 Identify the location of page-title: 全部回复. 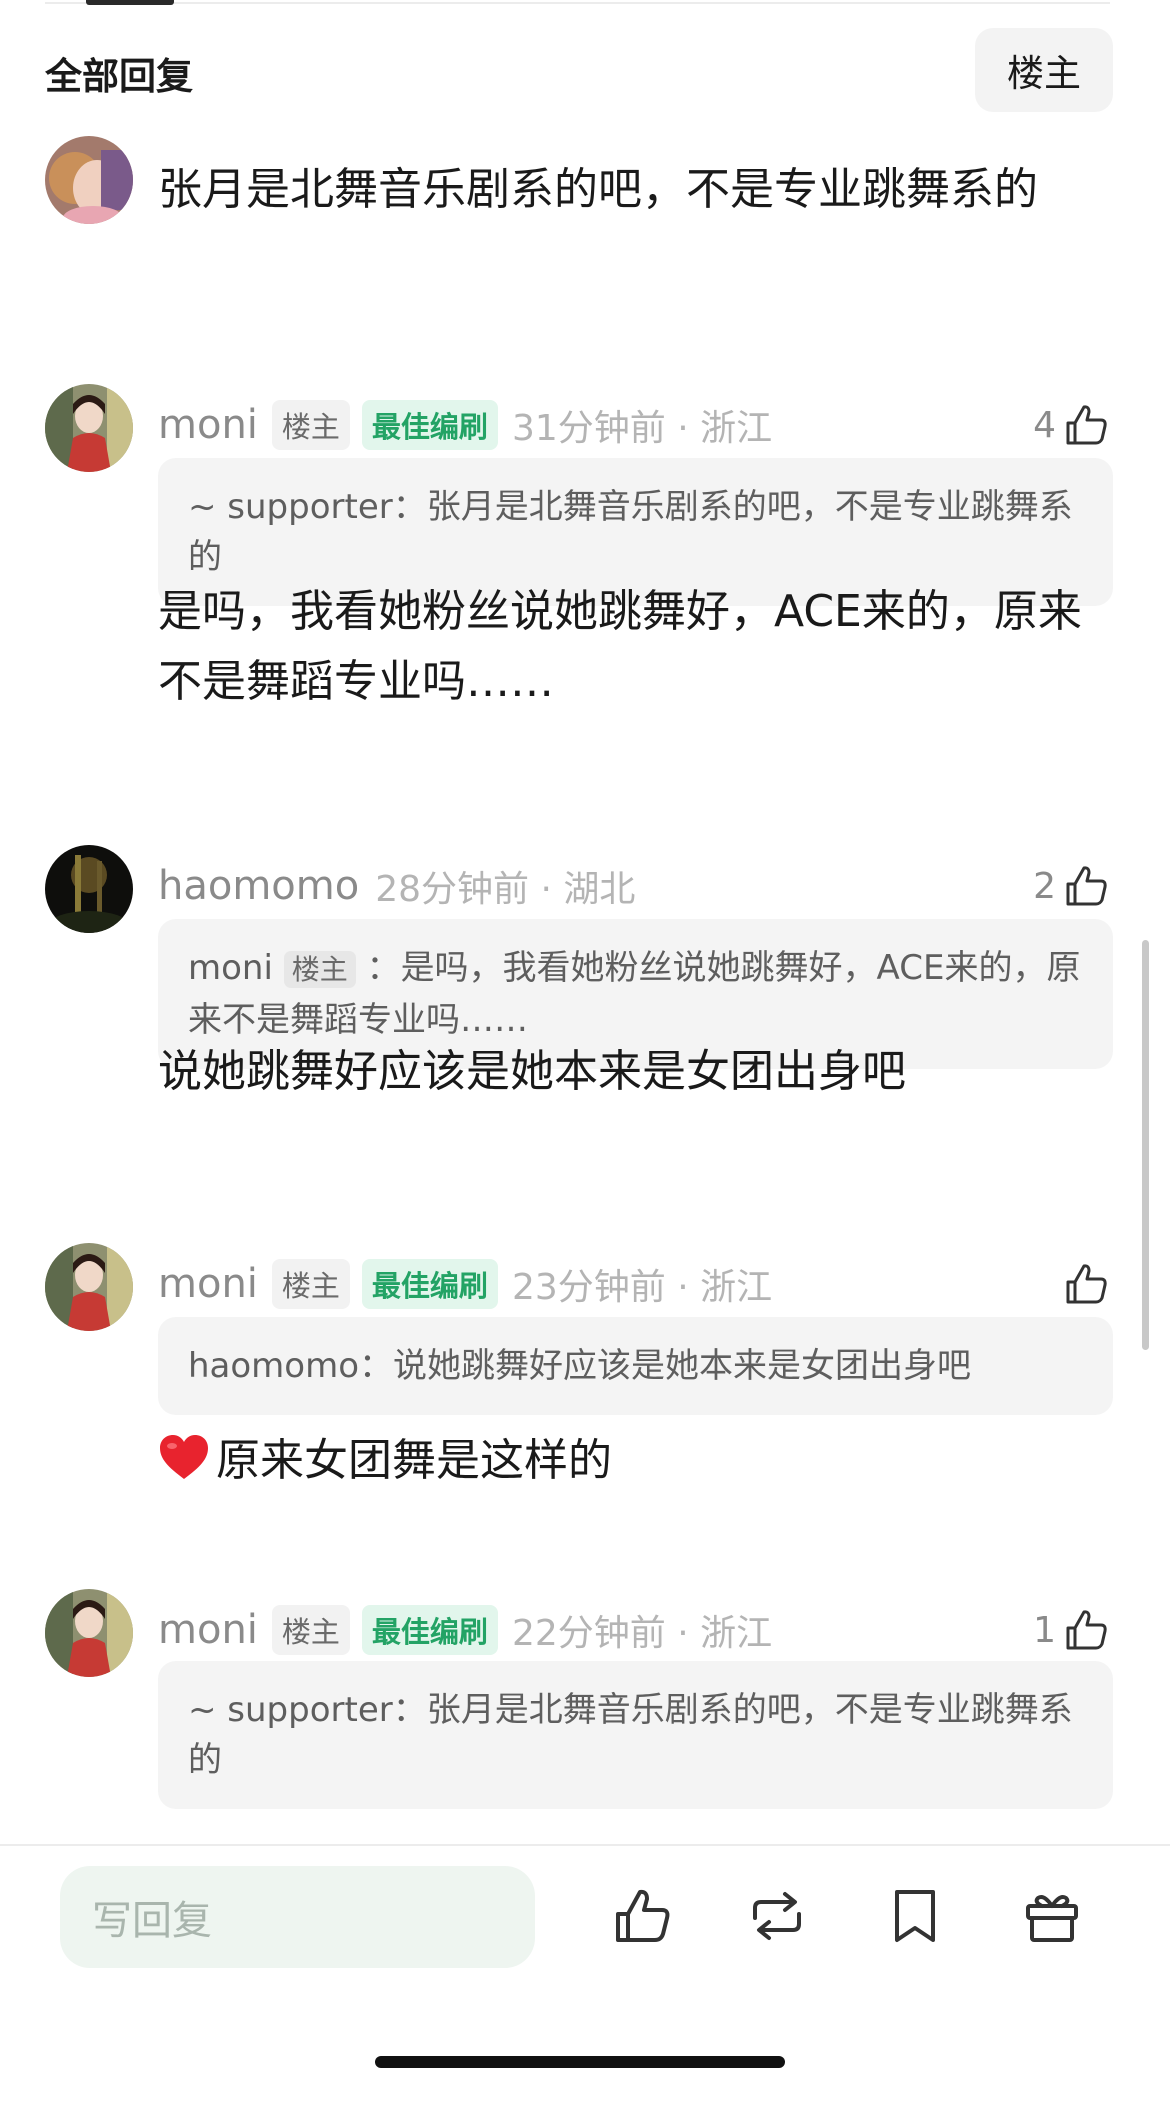
(119, 76).